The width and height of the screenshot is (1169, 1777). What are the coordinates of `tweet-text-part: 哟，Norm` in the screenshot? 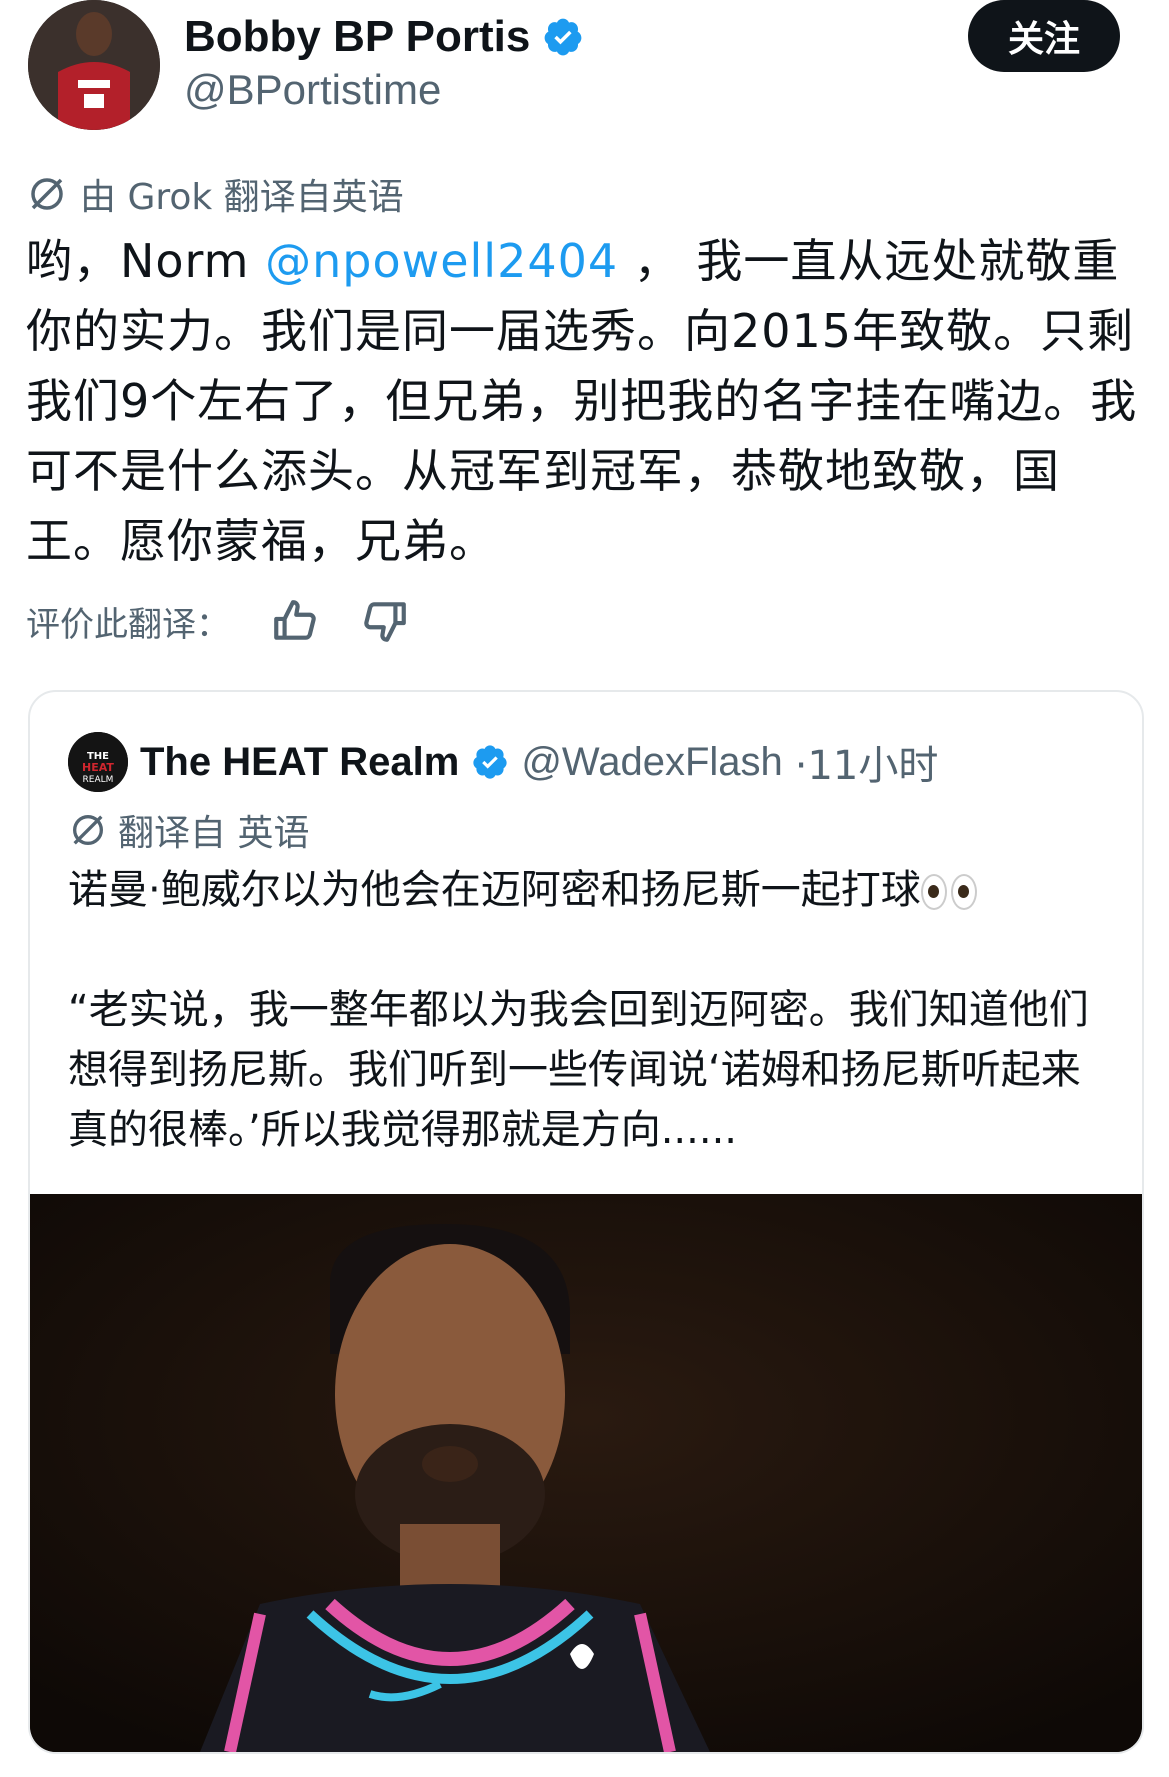 It's located at (146, 261).